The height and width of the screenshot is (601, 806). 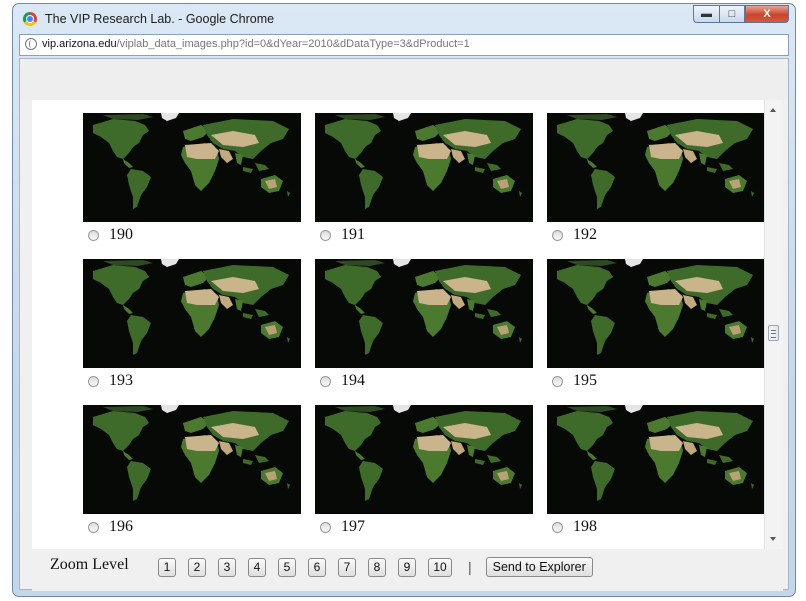 What do you see at coordinates (121, 380) in the screenshot?
I see `image-number-label: 193` at bounding box center [121, 380].